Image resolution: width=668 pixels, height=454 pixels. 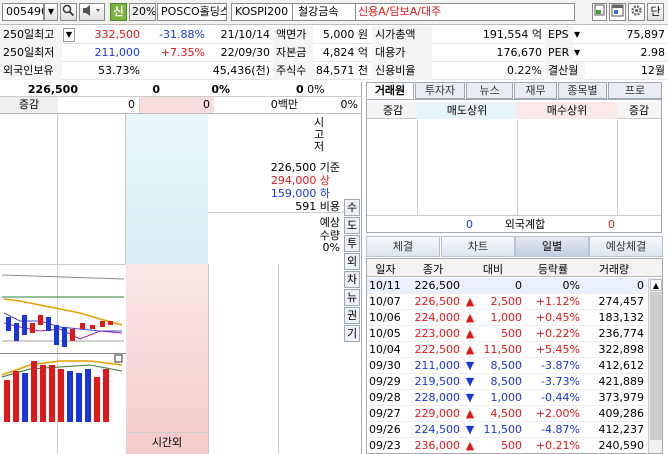 What do you see at coordinates (437, 413) in the screenshot?
I see `cell-close: 229,000` at bounding box center [437, 413].